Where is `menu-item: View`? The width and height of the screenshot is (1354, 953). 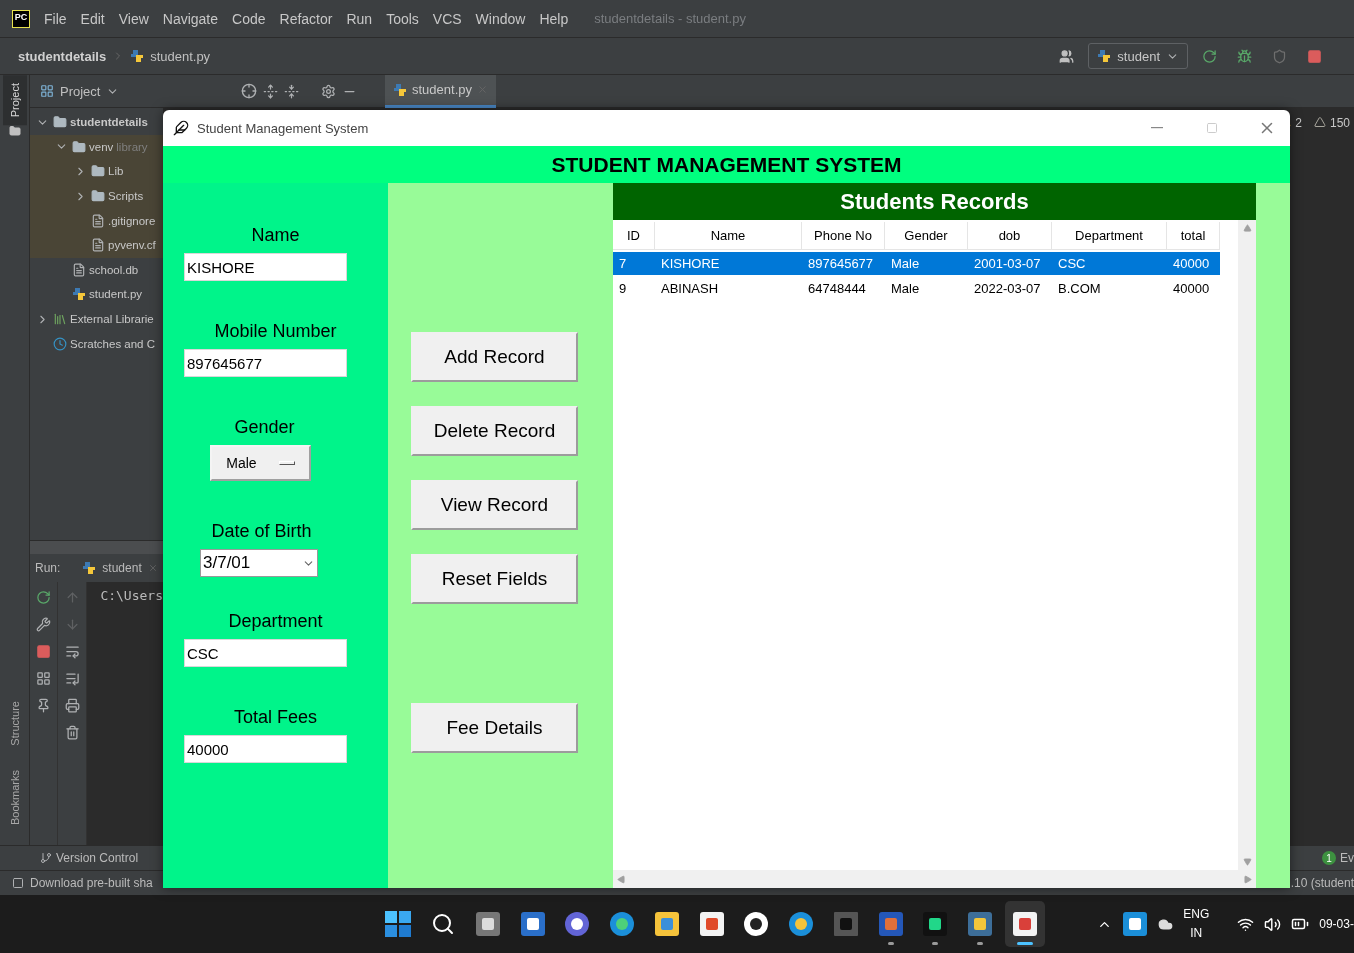 menu-item: View is located at coordinates (133, 18).